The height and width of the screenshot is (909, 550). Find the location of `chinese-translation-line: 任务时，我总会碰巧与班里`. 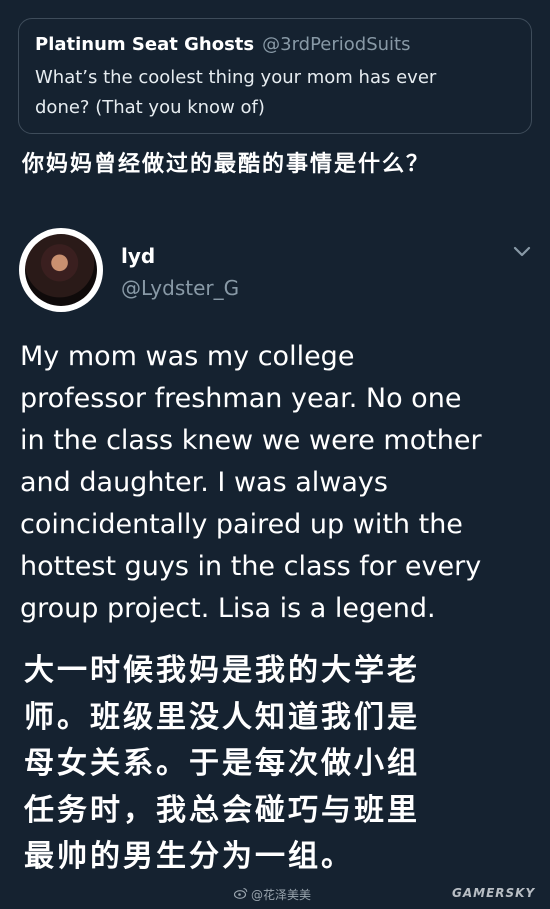

chinese-translation-line: 任务时，我总会碰巧与班里 is located at coordinates (222, 810).